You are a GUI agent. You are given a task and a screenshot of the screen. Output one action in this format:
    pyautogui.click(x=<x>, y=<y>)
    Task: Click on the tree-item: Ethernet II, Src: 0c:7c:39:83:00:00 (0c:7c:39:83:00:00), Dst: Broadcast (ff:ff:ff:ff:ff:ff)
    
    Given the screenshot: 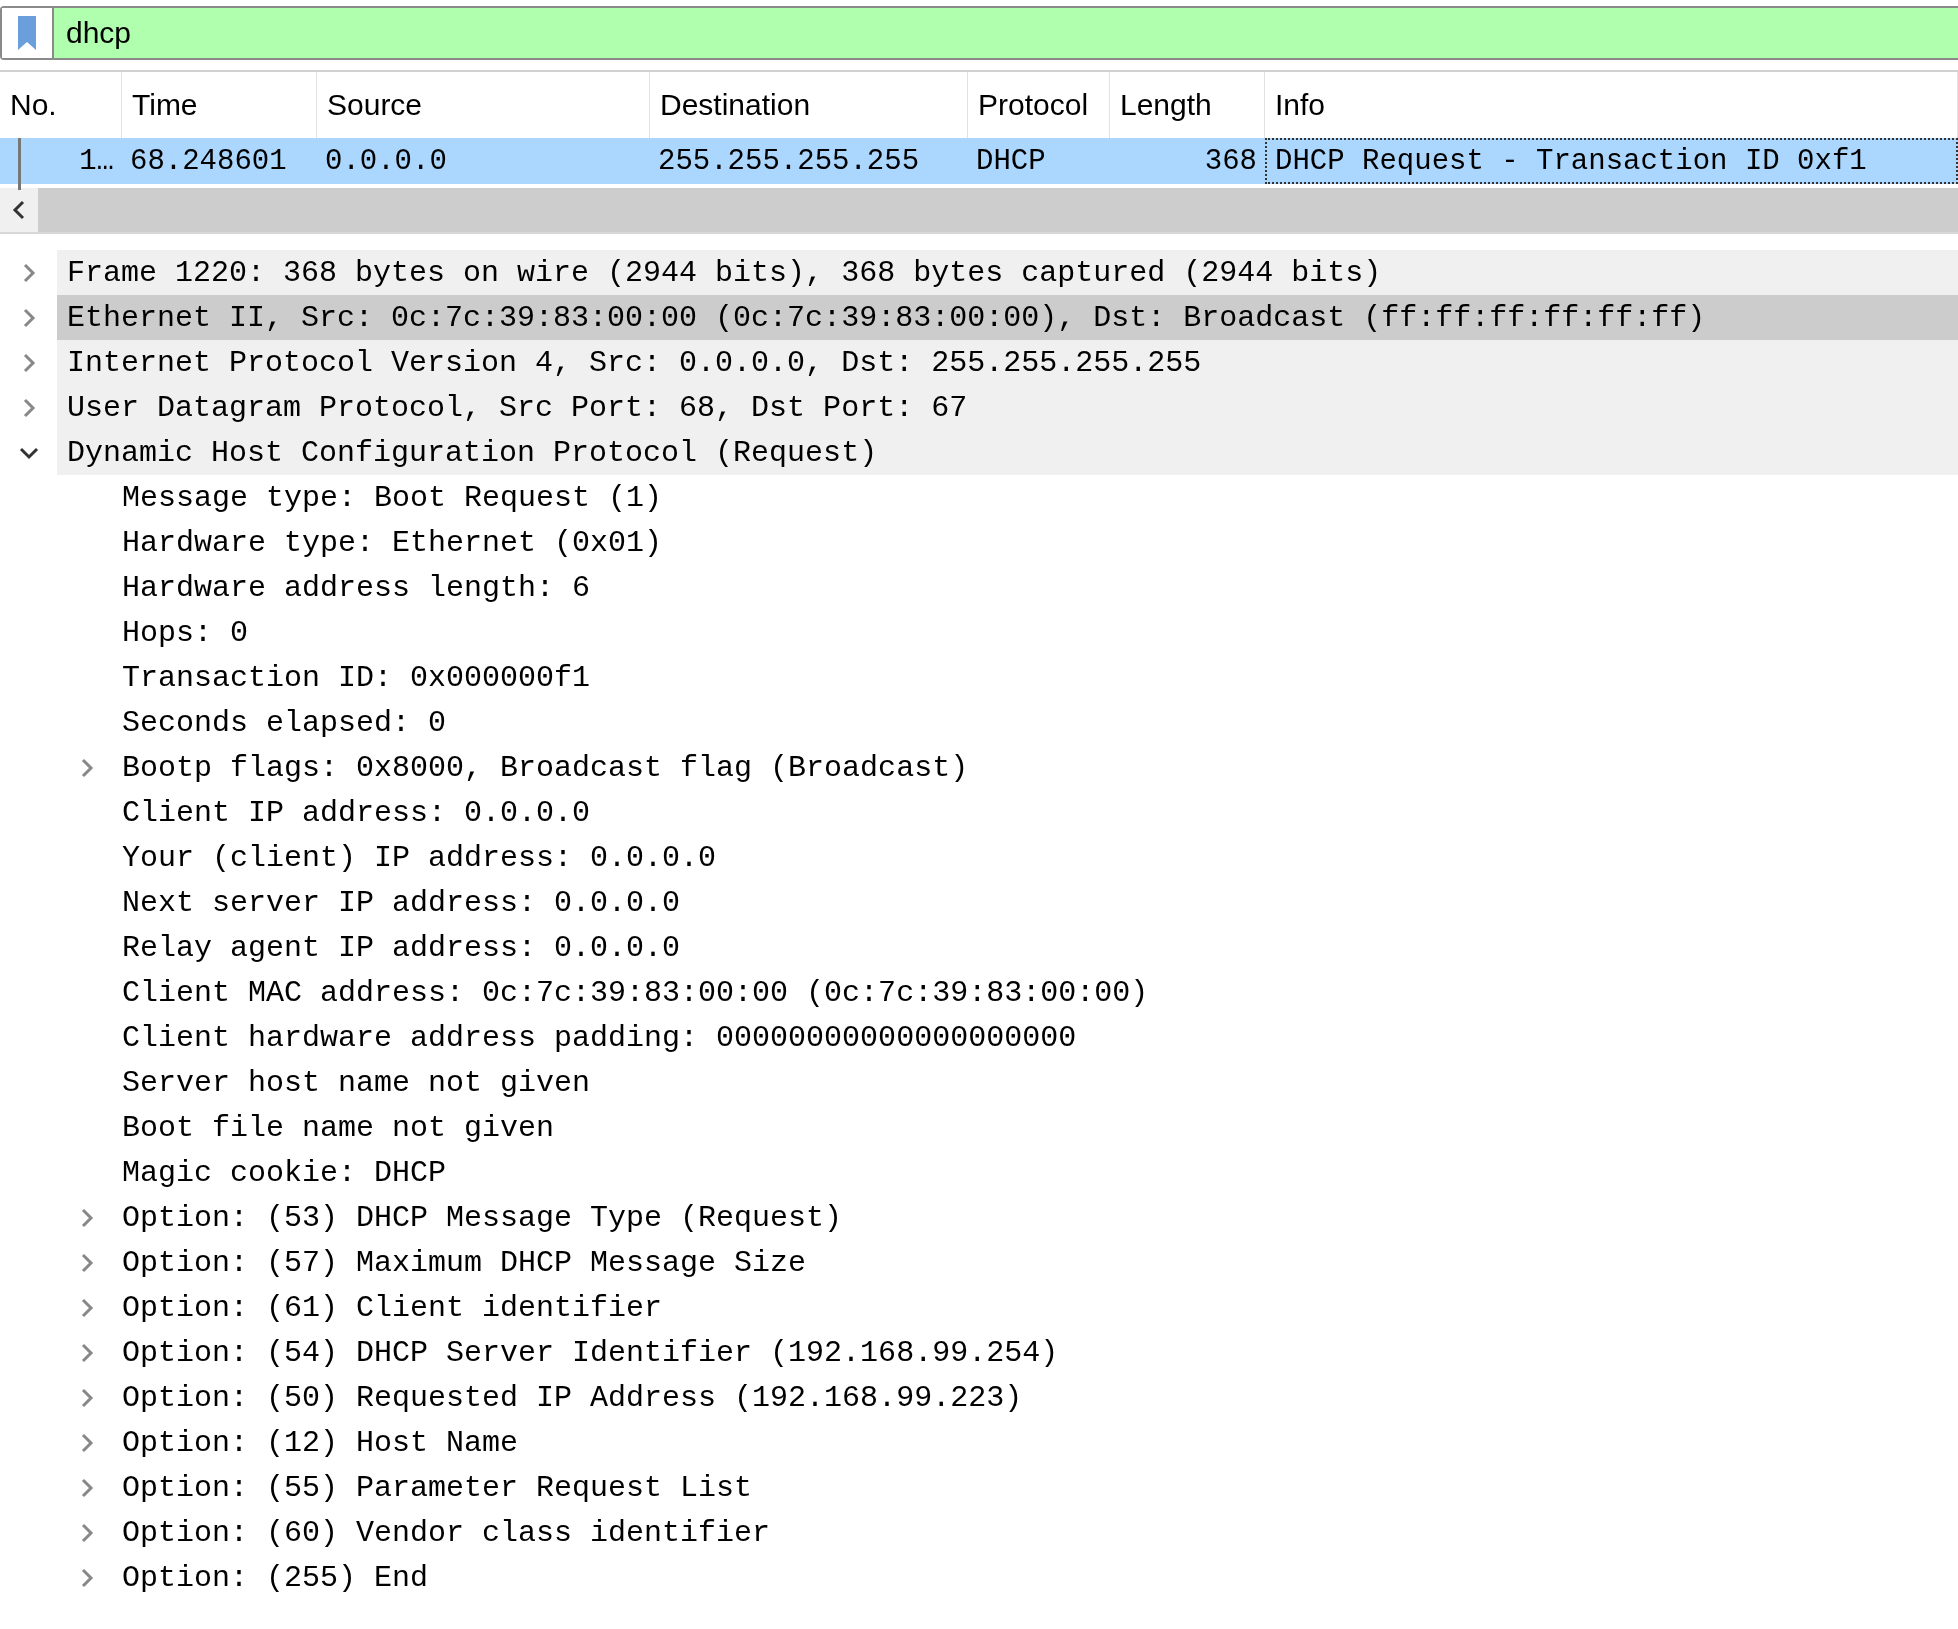 What is the action you would take?
    pyautogui.click(x=1007, y=317)
    